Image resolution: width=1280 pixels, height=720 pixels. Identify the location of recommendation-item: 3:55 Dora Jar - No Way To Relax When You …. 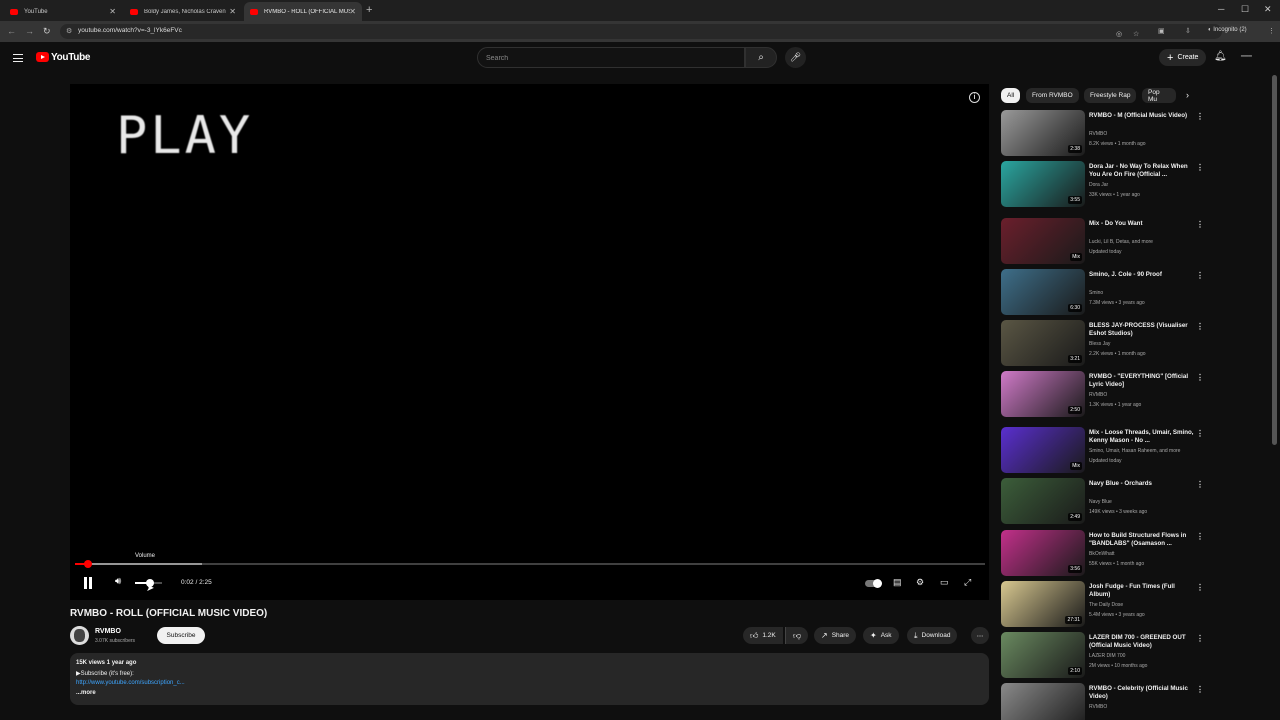
(1103, 184).